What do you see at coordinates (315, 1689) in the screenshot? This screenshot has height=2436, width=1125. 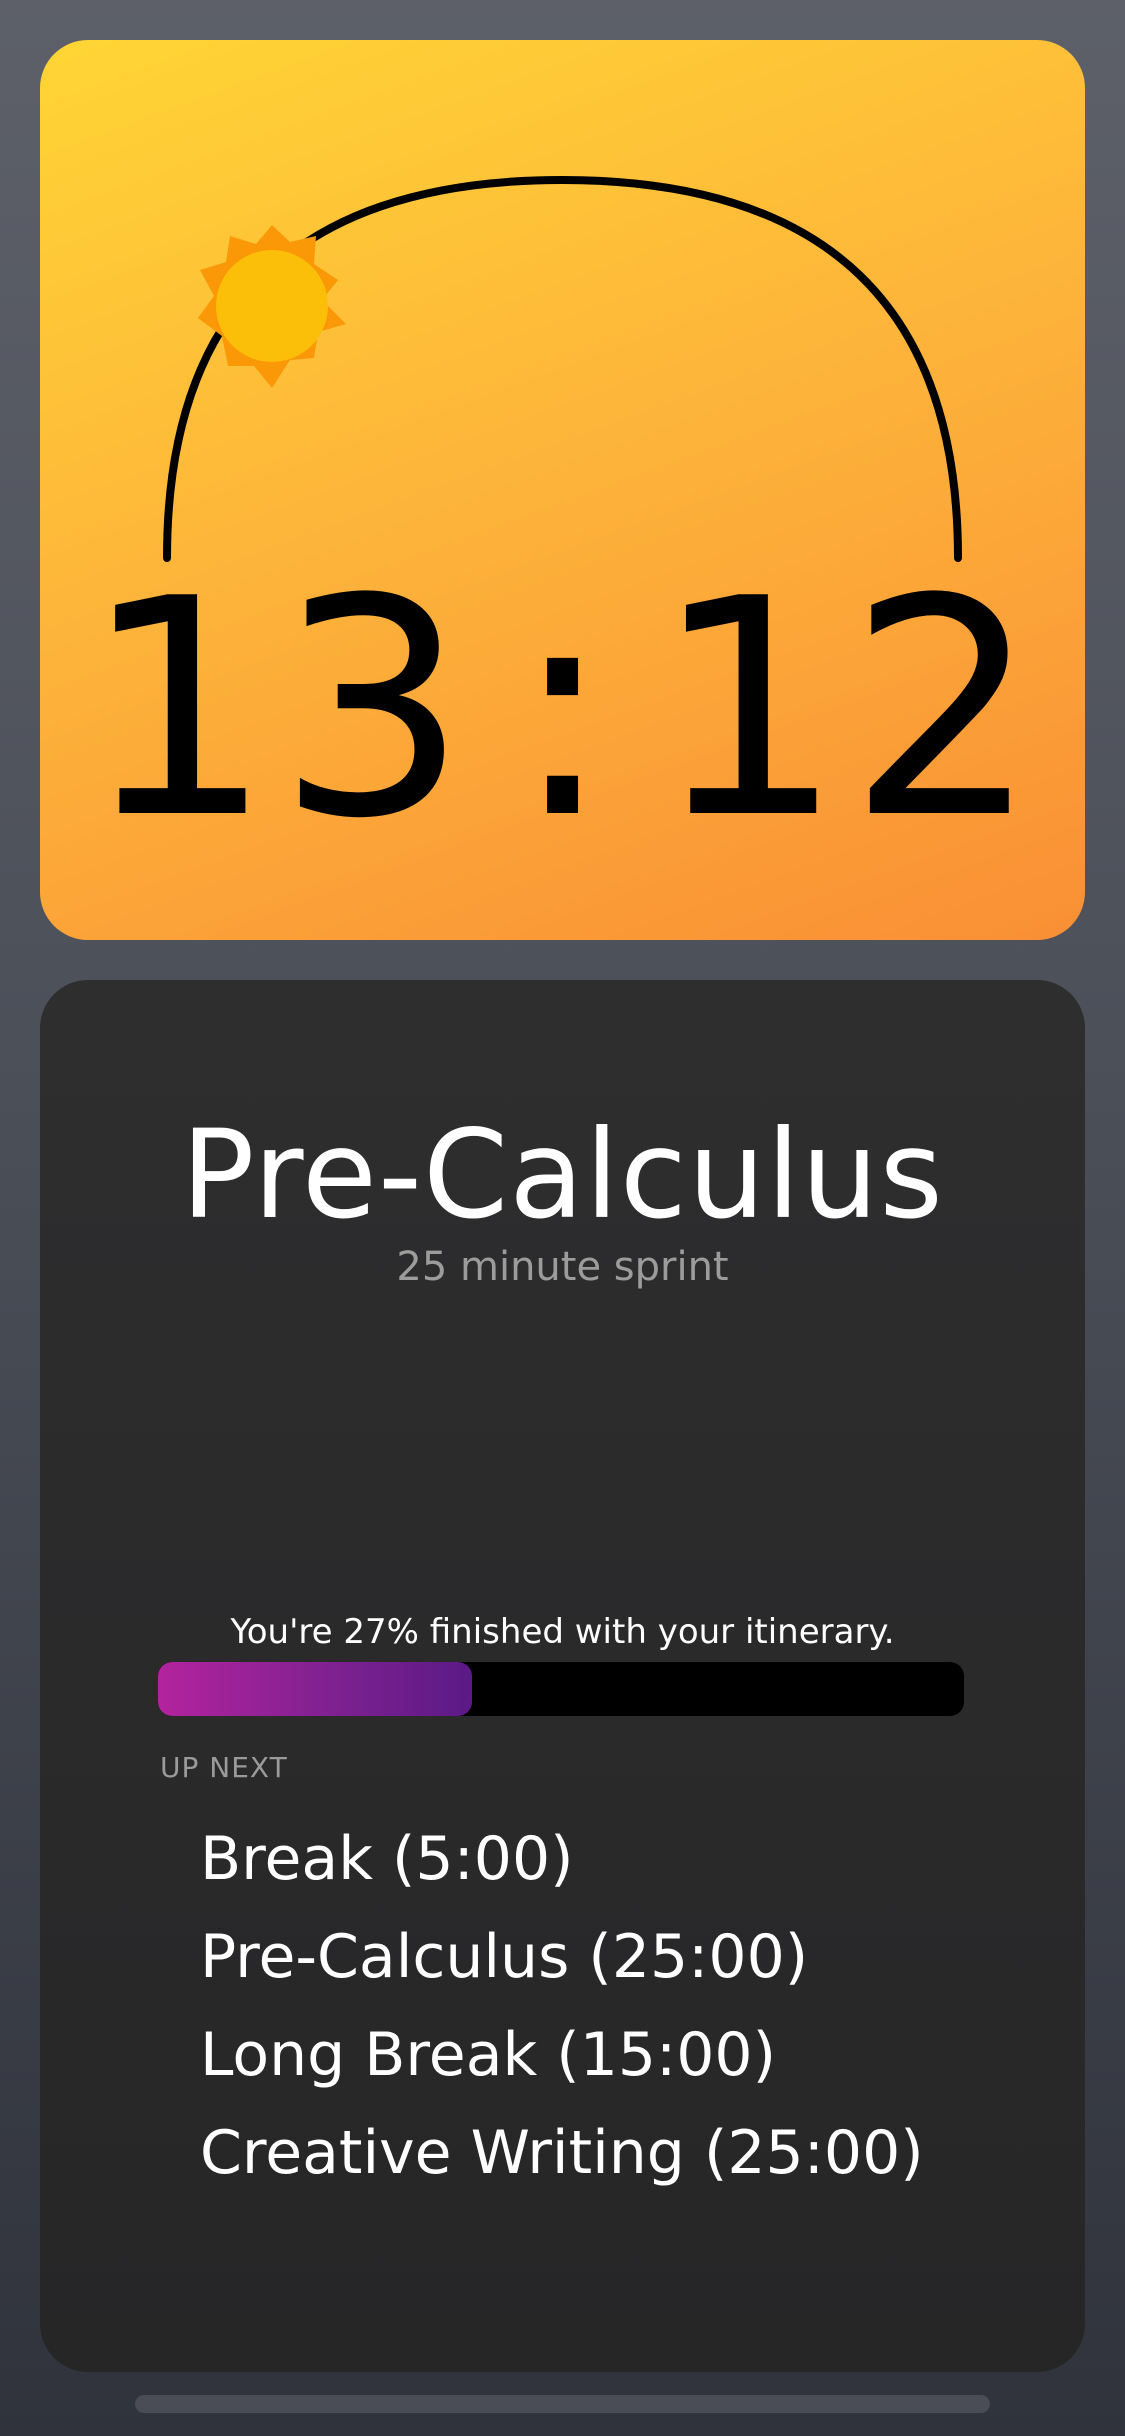 I see `progress-bar-fill` at bounding box center [315, 1689].